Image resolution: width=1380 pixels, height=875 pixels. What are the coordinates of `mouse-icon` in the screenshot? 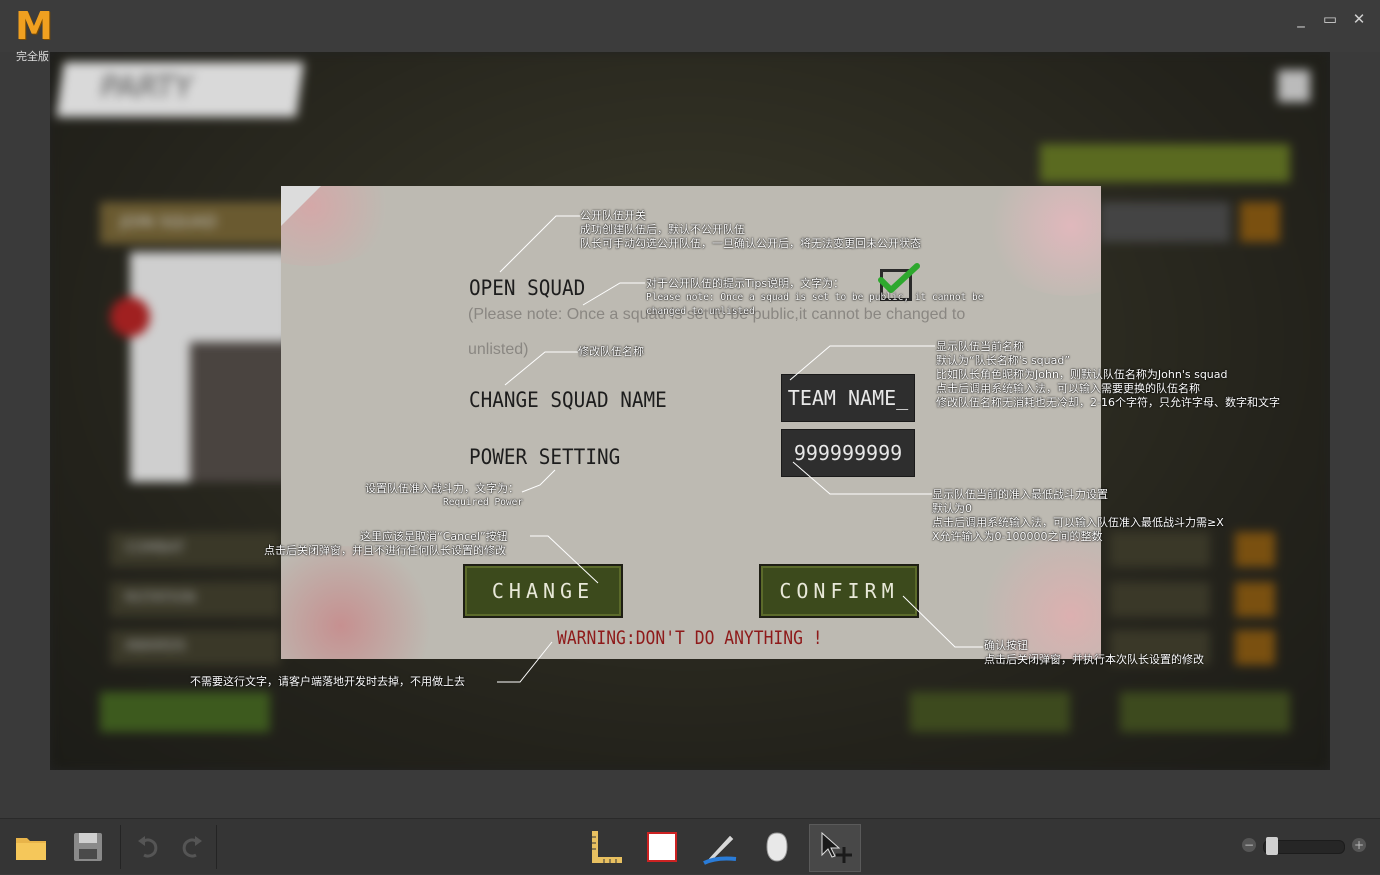 It's located at (777, 847).